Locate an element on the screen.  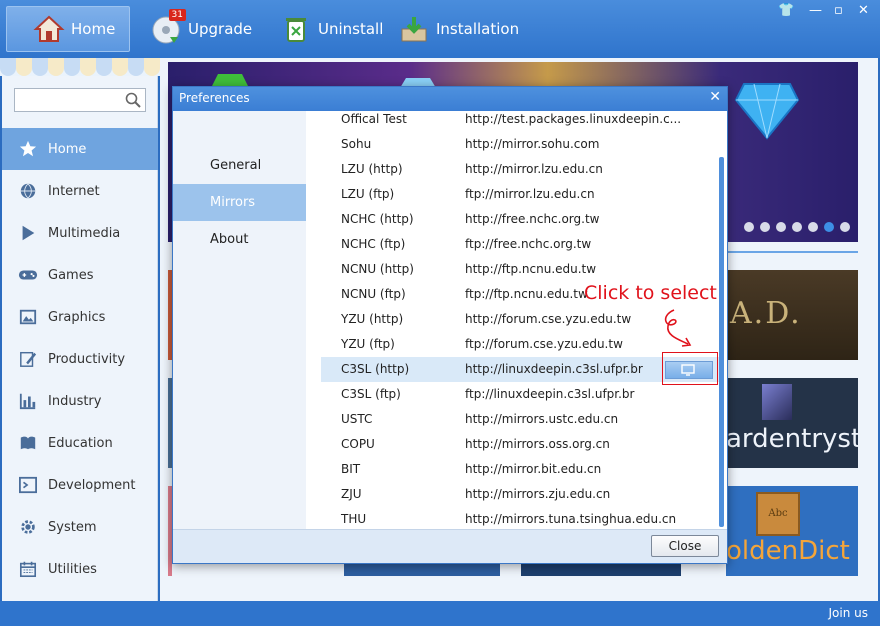
picture-icon is located at coordinates (28, 317).